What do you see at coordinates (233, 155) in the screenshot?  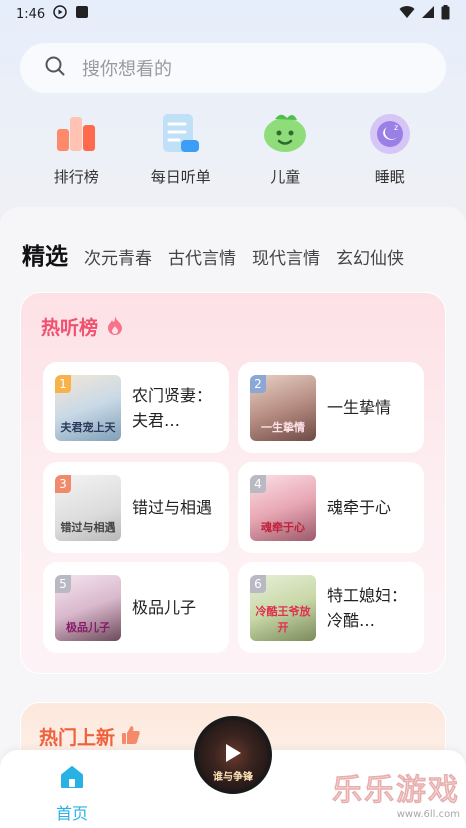 I see `quick-links: 排行榜 每日听单 儿童 z 睡眠` at bounding box center [233, 155].